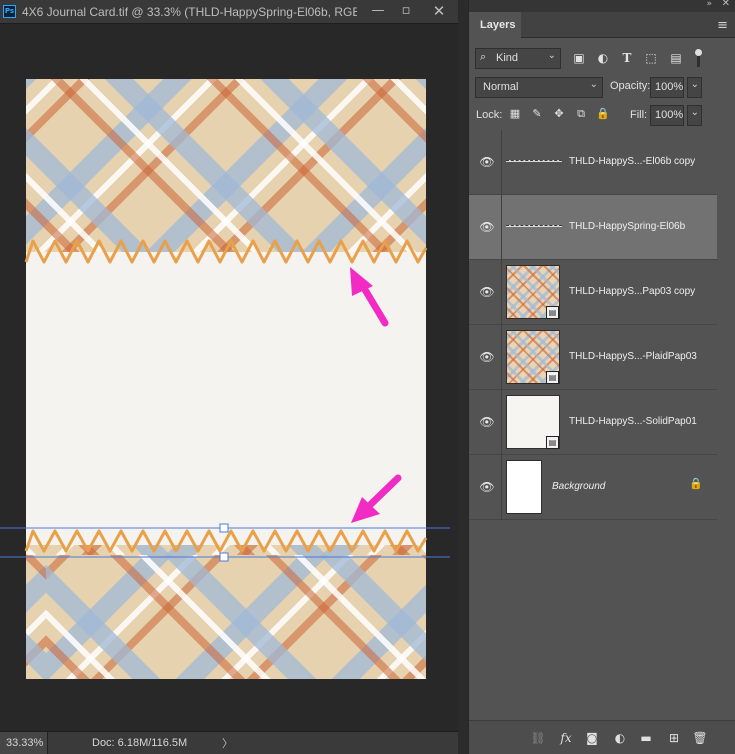  What do you see at coordinates (581, 114) in the screenshot?
I see `lock-artboard-icon: ⧉` at bounding box center [581, 114].